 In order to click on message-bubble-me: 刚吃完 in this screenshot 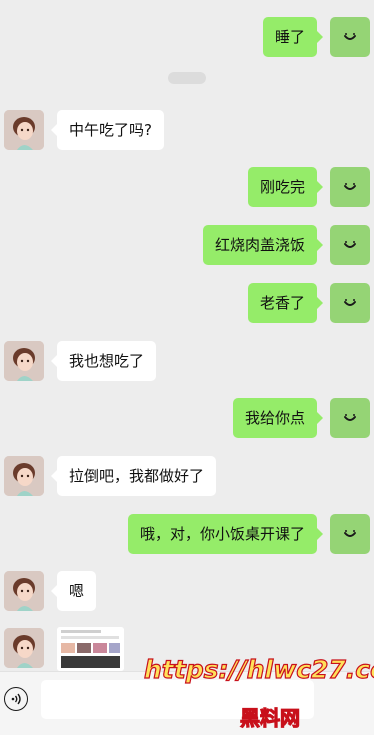, I will do `click(285, 187)`.